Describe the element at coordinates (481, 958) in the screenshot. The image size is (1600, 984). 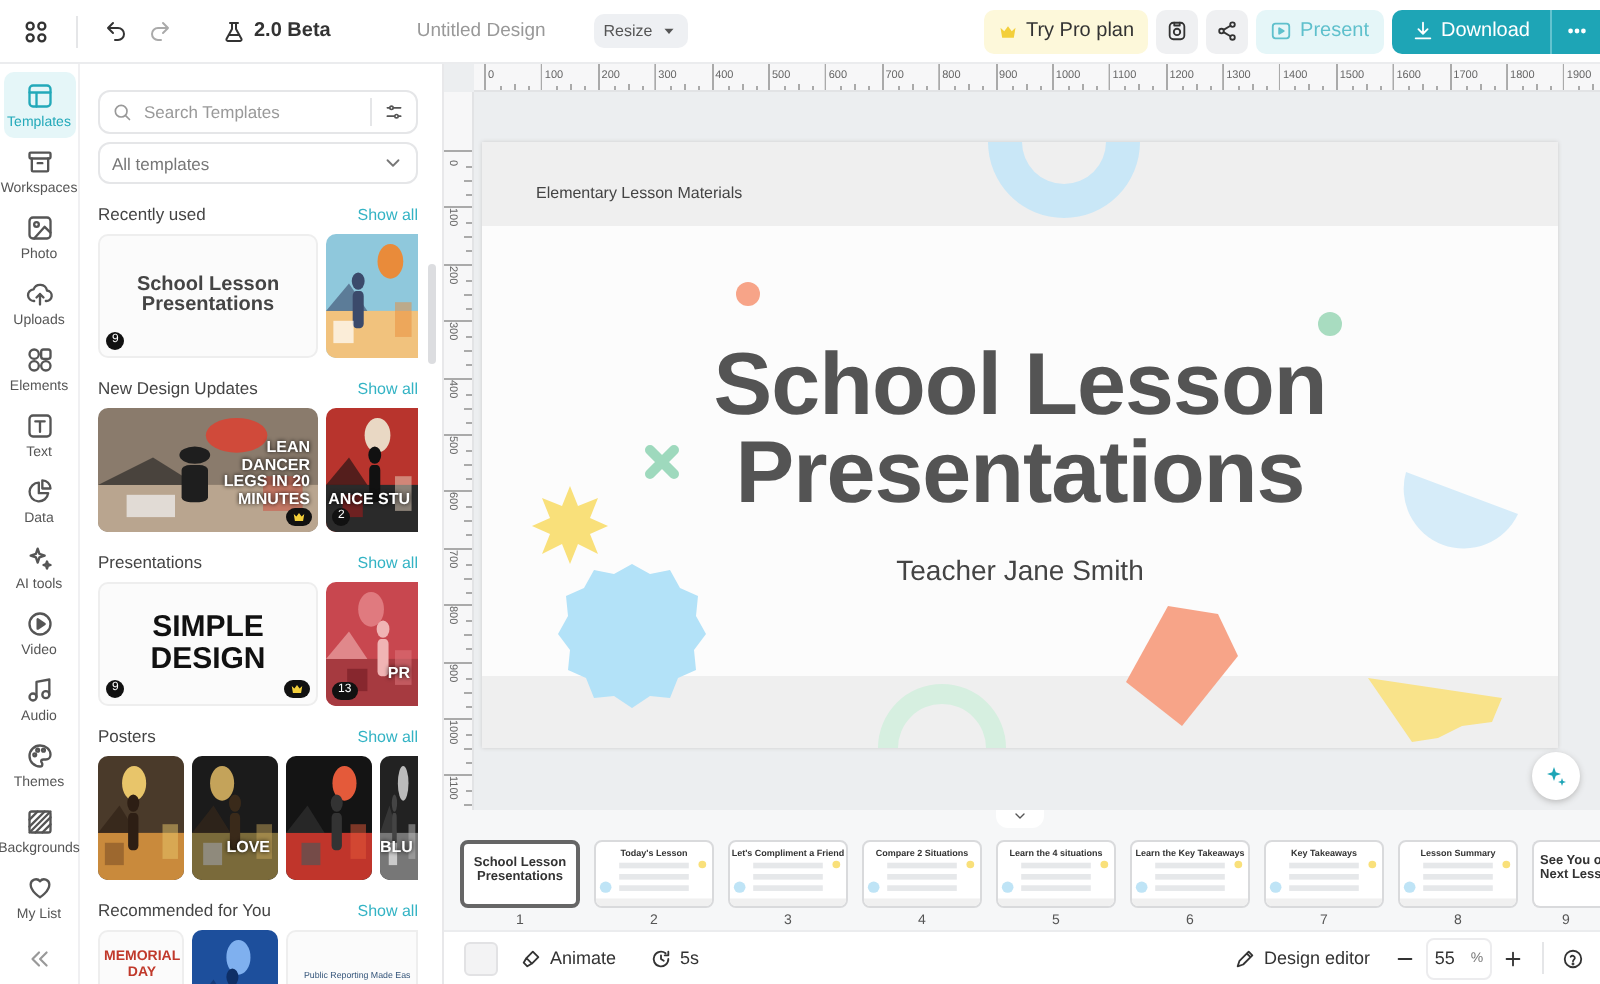
I see `background-color-swatch` at that location.